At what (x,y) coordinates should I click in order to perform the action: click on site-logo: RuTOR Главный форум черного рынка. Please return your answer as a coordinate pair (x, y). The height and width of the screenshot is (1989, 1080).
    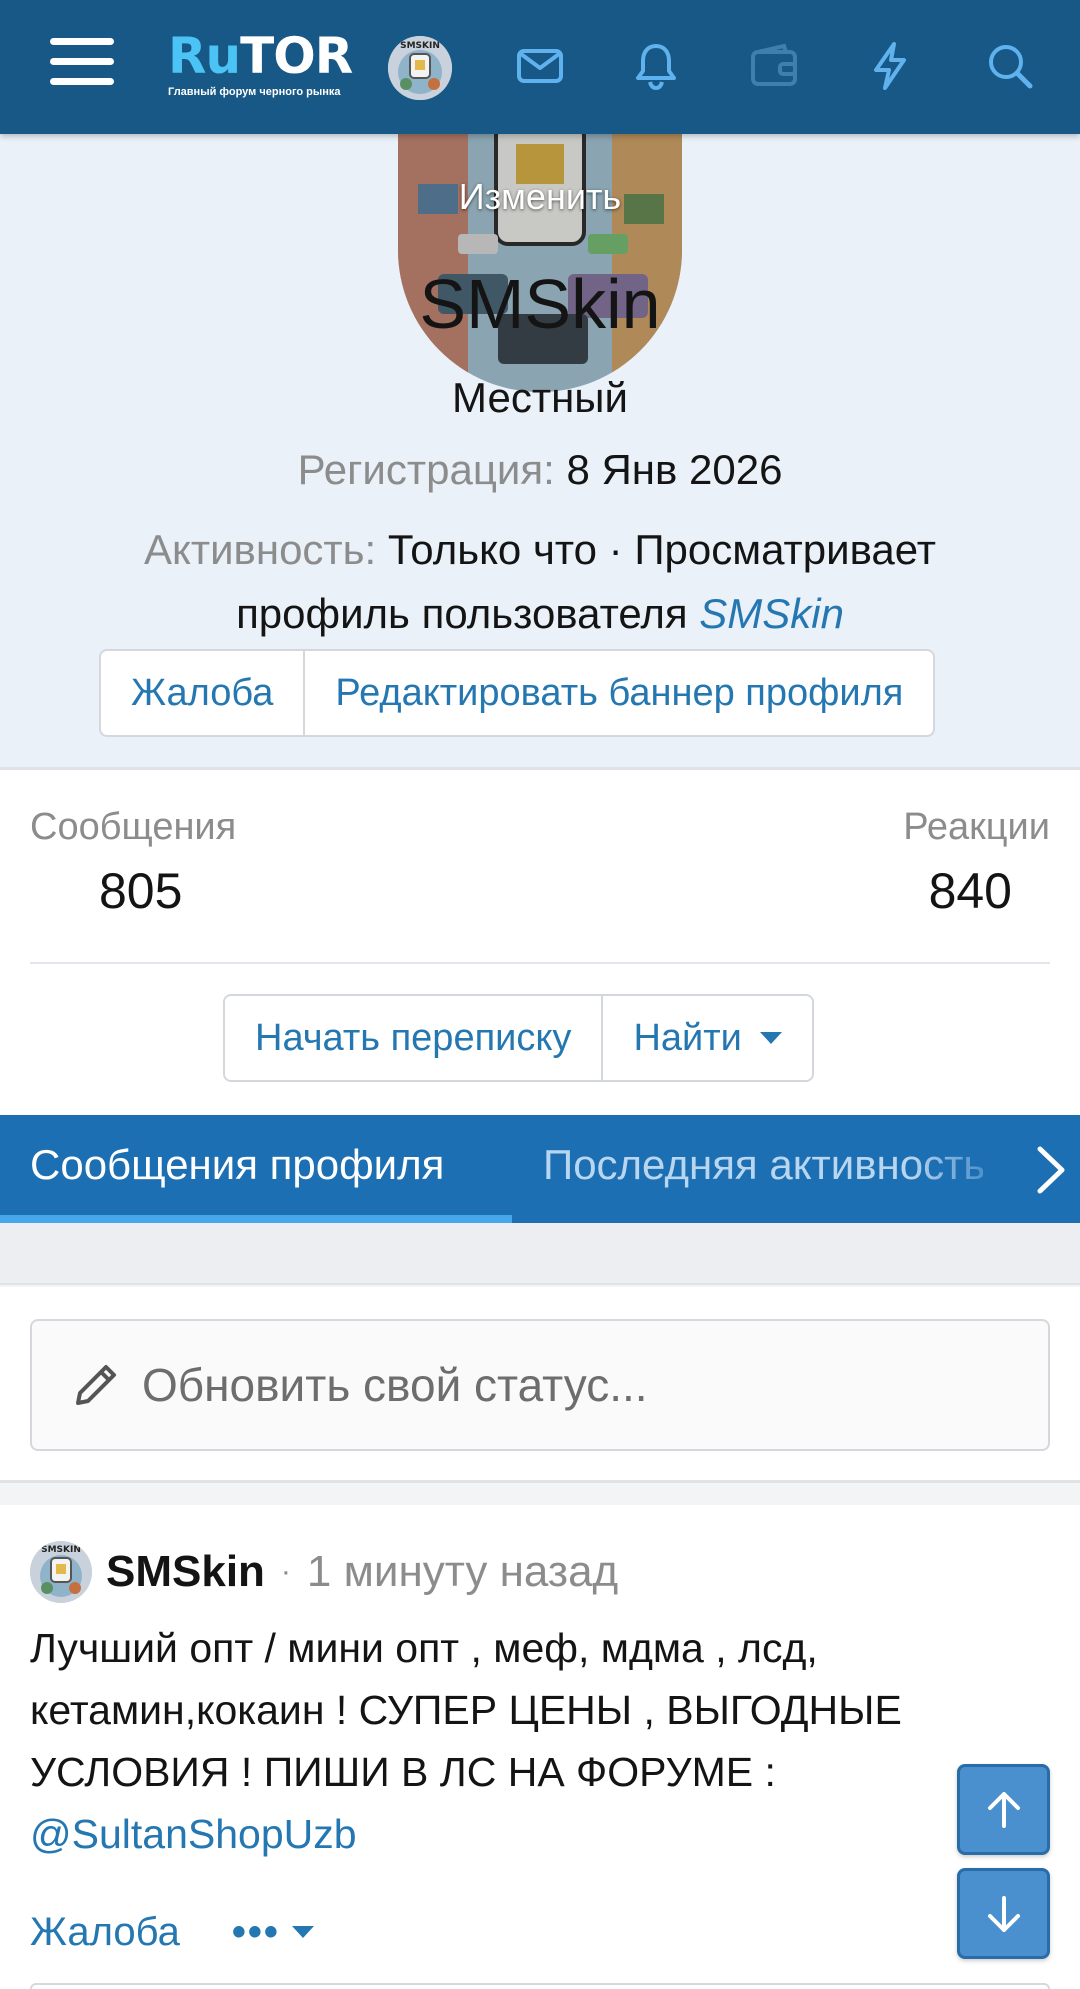
    Looking at the image, I should click on (264, 68).